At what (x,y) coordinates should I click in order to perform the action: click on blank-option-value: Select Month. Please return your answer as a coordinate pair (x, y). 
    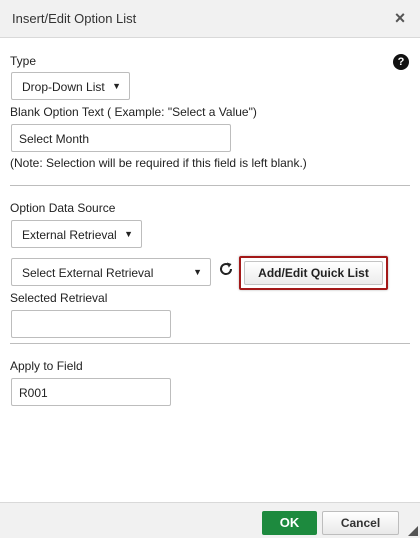
    Looking at the image, I should click on (54, 139).